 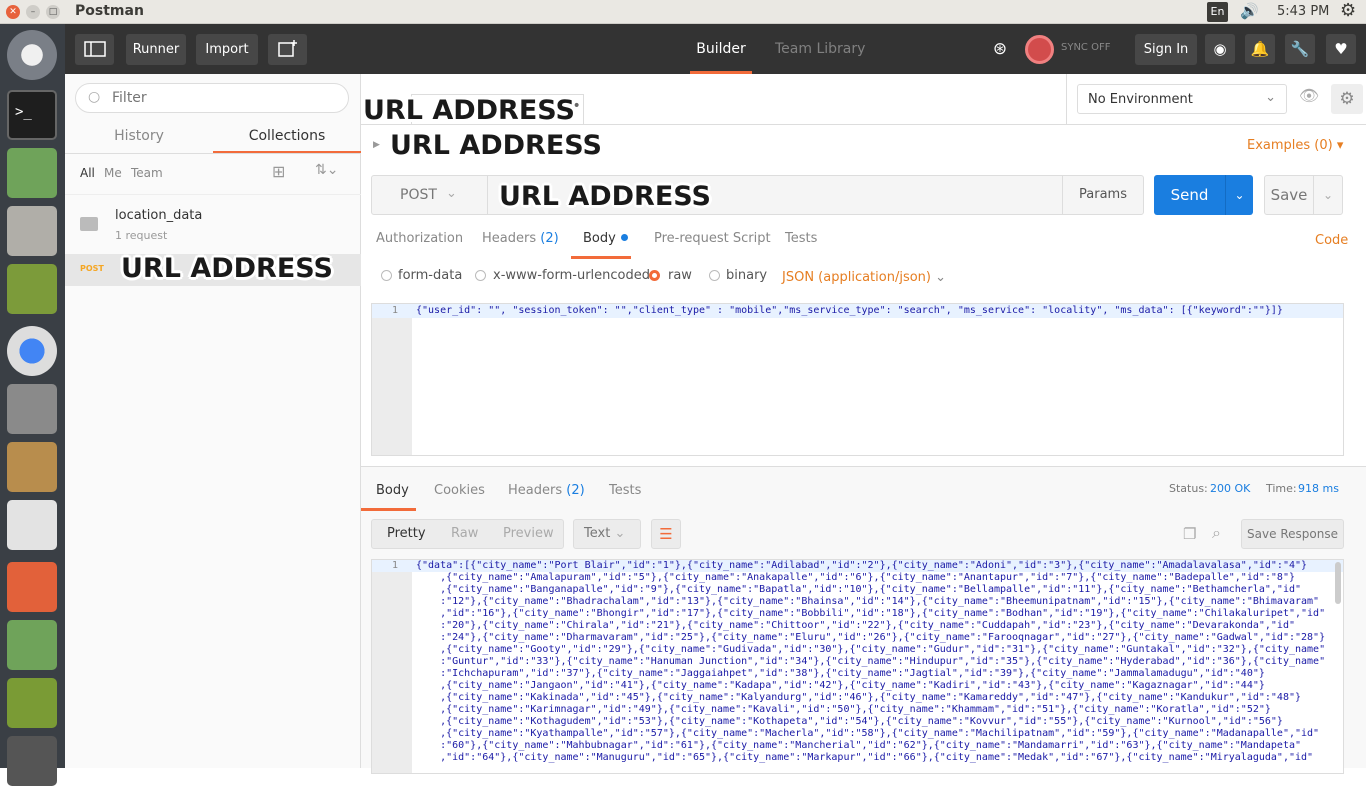 What do you see at coordinates (87, 173) in the screenshot?
I see `filter-all: All` at bounding box center [87, 173].